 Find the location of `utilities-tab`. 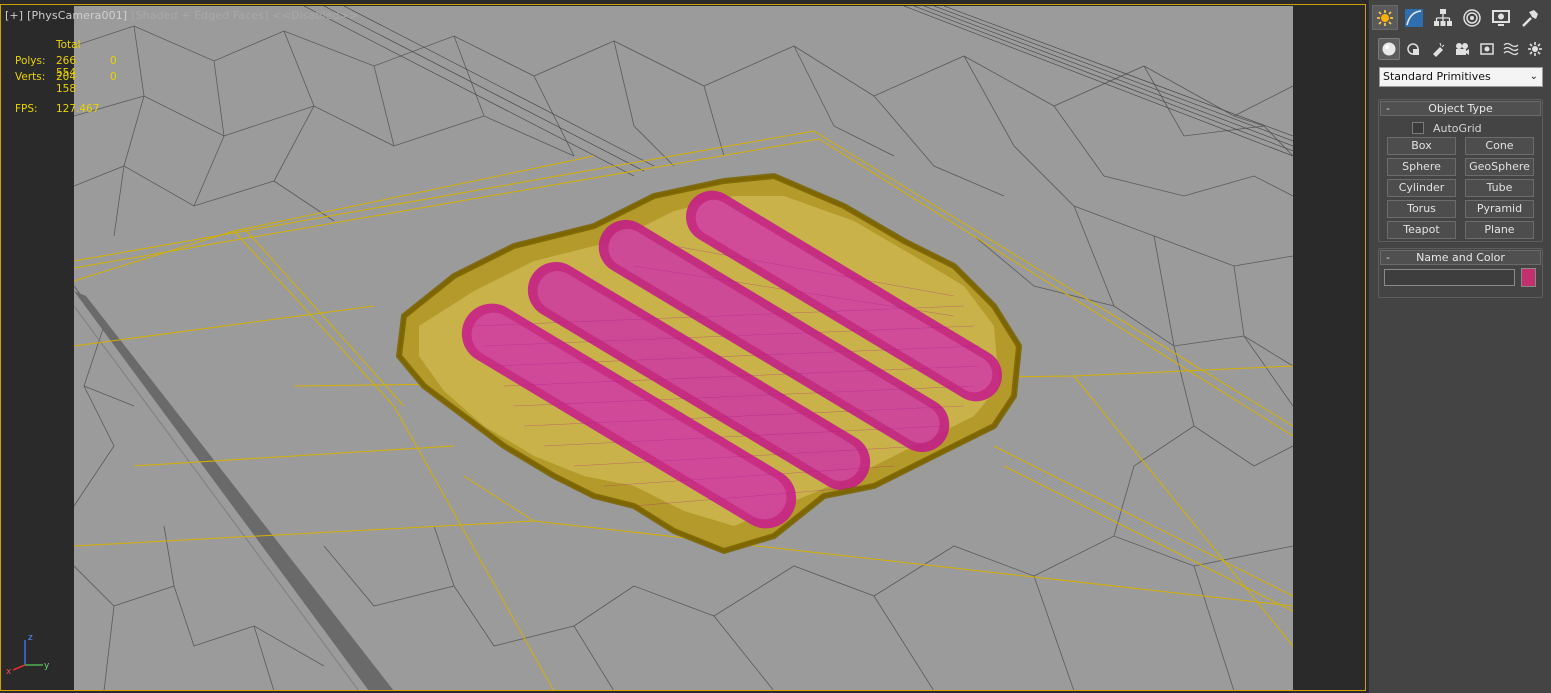

utilities-tab is located at coordinates (1530, 17).